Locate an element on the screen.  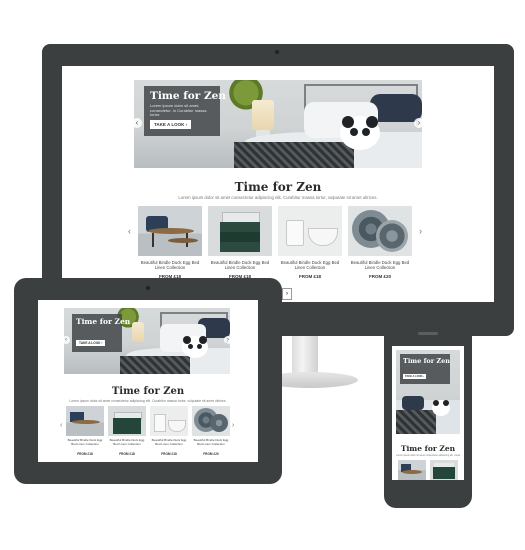
hero-banner: Time for Zen TAKE A LOOK › is located at coordinates (428, 392).